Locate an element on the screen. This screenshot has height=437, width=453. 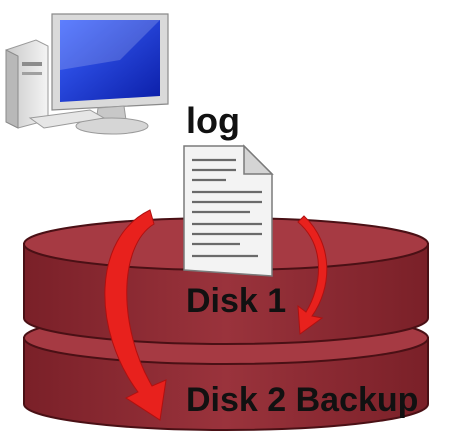
log-label: log is located at coordinates (213, 120).